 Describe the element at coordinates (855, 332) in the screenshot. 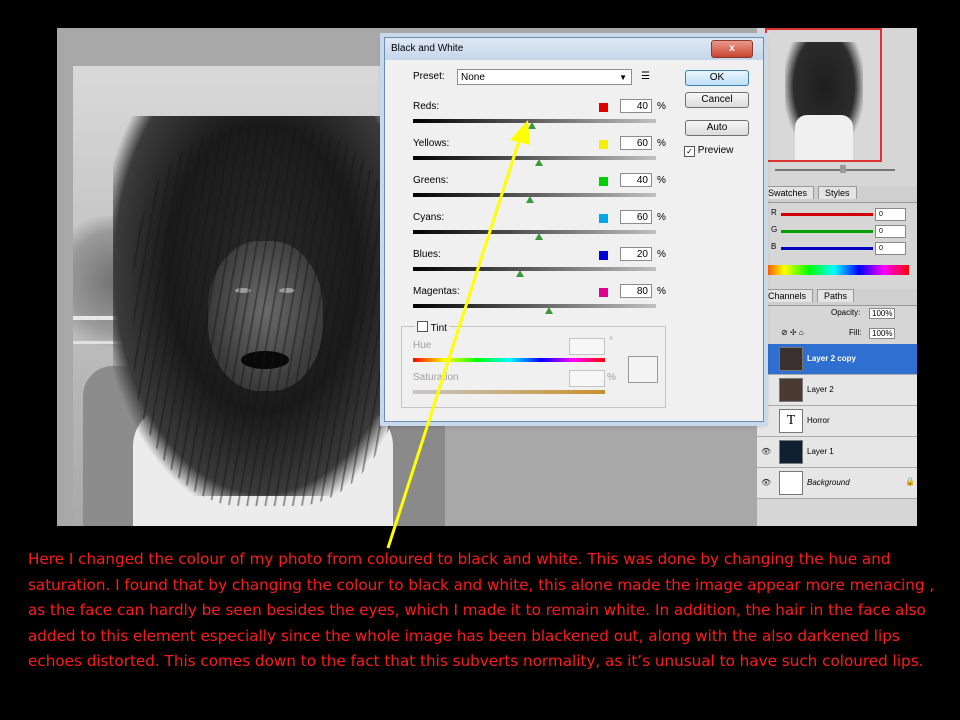

I see `fill-label: Fill:` at that location.